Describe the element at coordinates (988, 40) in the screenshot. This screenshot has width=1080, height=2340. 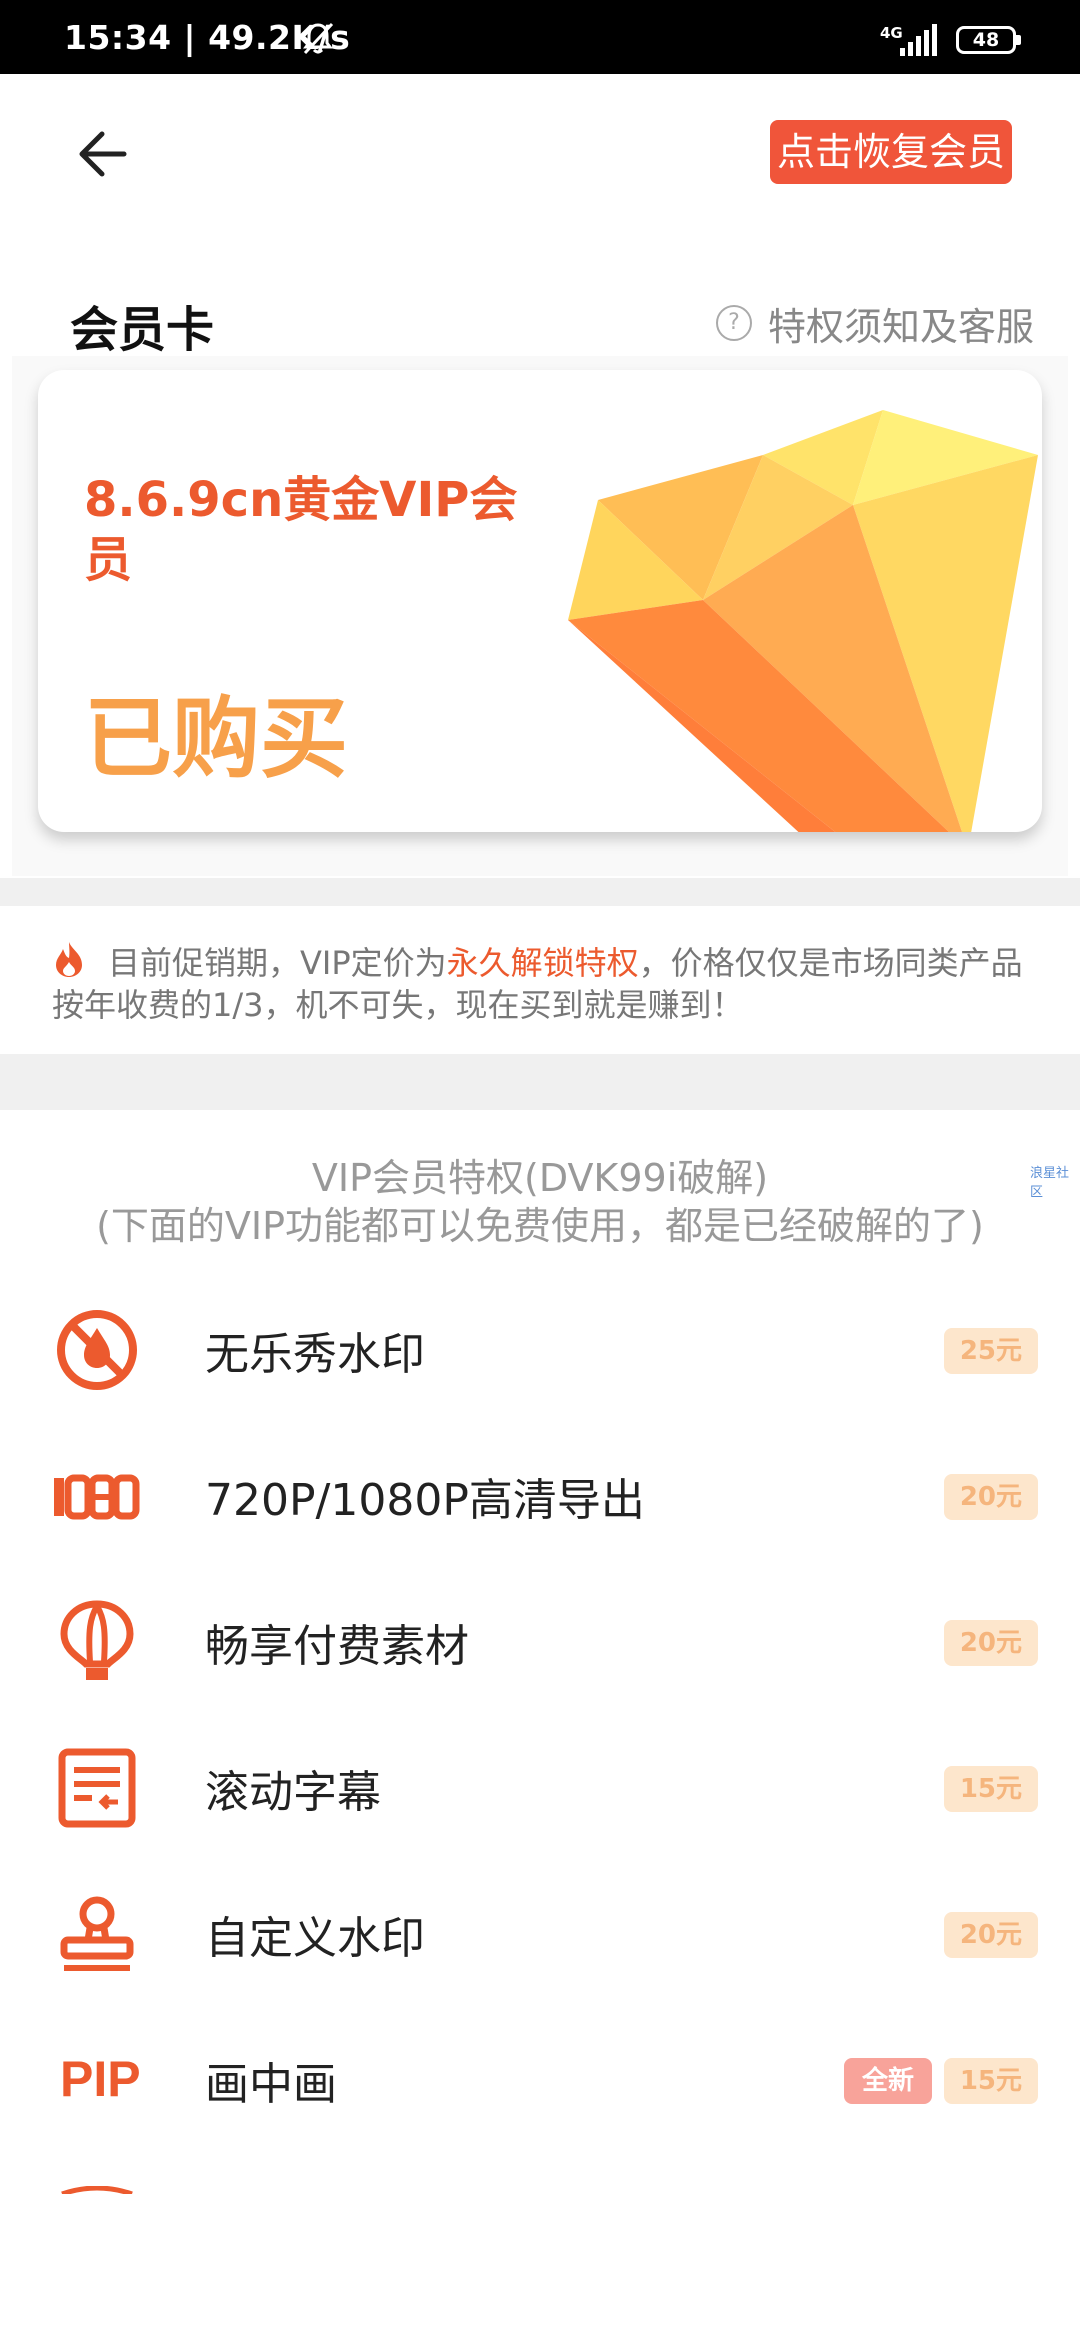
I see `battery-icon: 48` at that location.